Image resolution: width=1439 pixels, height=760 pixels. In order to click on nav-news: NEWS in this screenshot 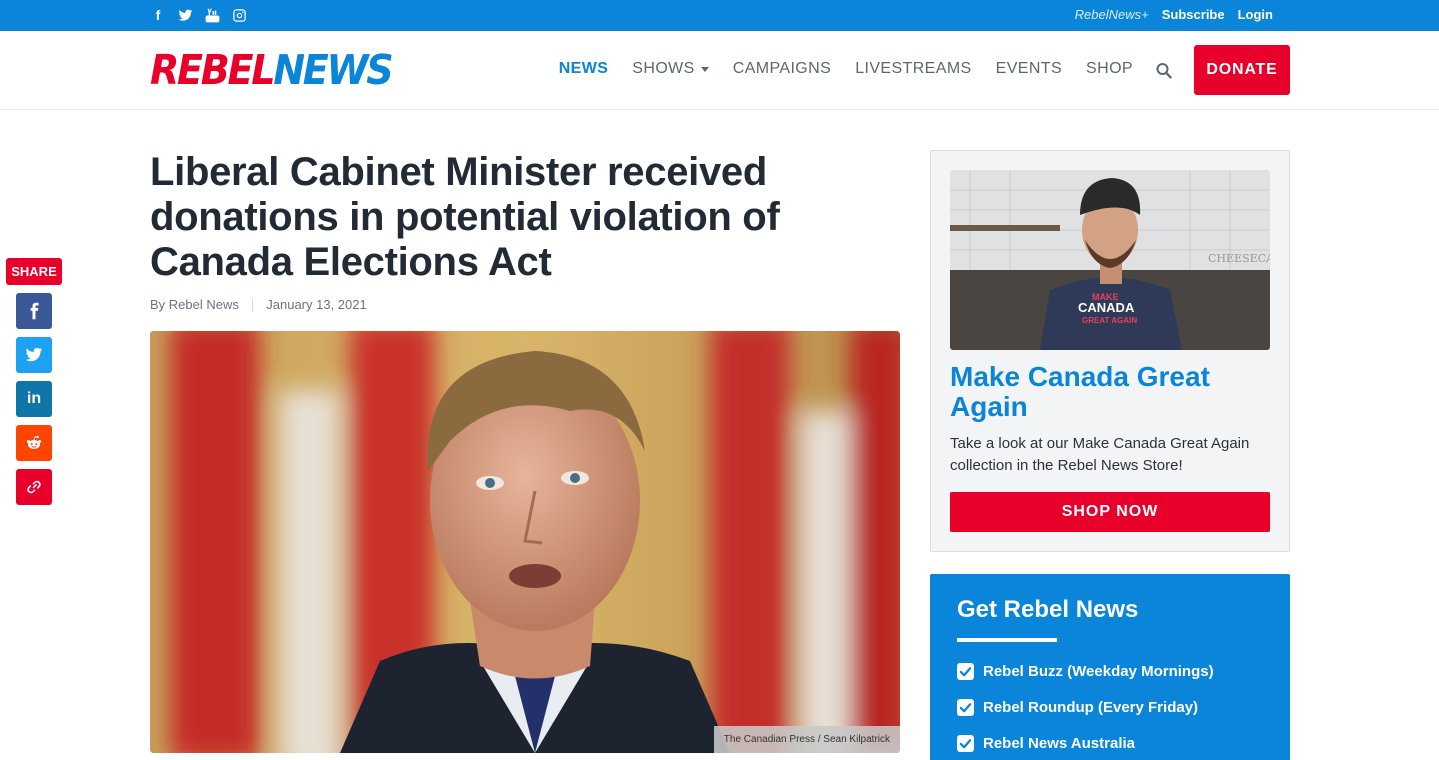, I will do `click(584, 69)`.